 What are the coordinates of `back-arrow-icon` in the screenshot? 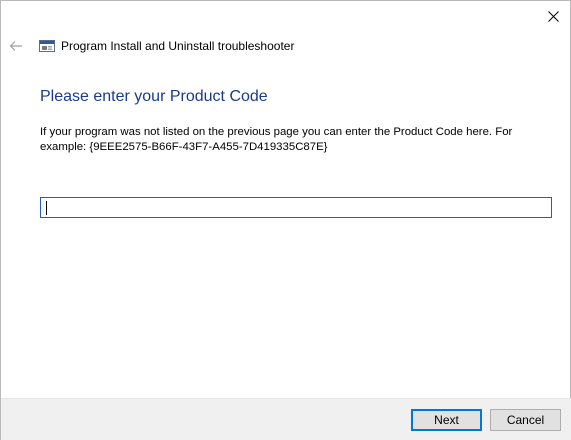 It's located at (15, 46).